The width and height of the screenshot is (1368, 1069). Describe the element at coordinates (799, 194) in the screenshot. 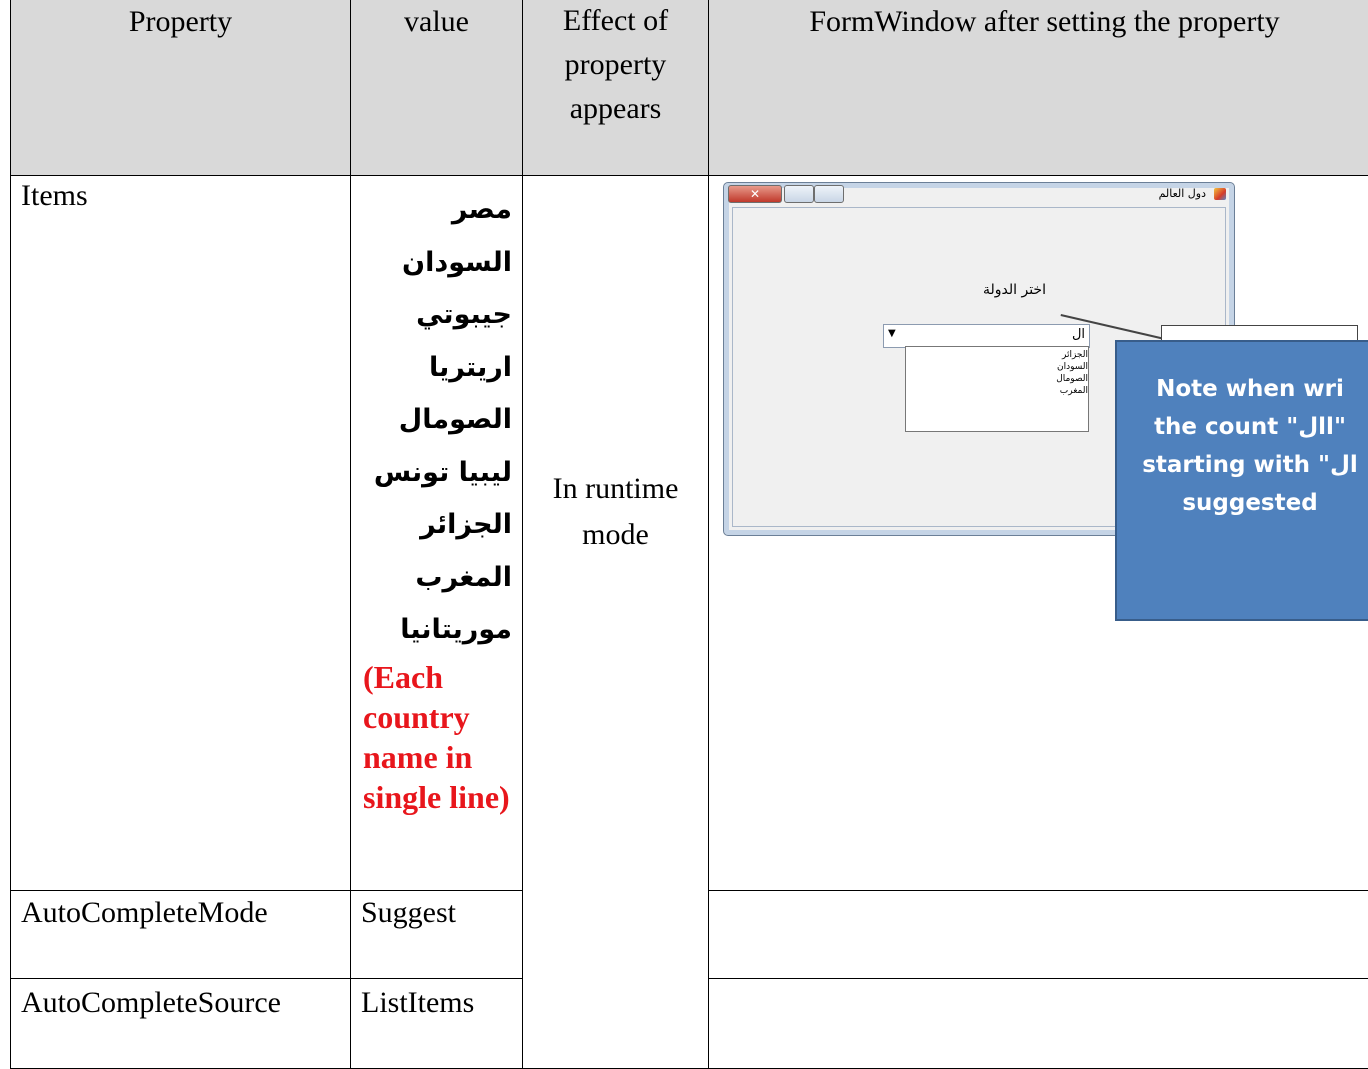

I see `maximize-button` at that location.